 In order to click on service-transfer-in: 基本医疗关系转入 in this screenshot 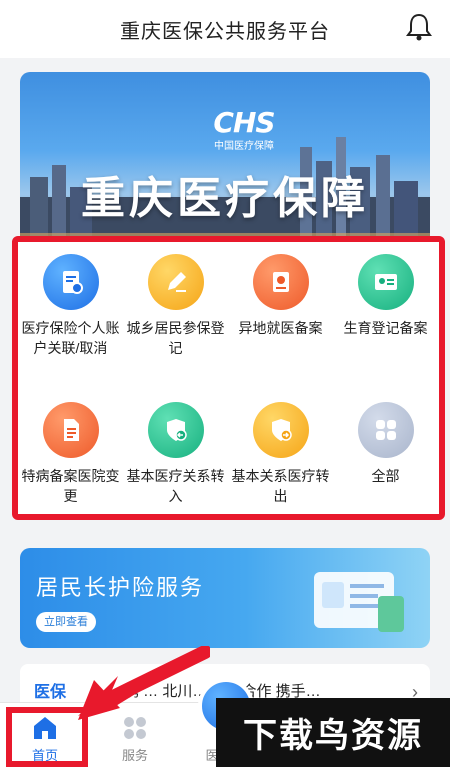, I will do `click(175, 454)`.